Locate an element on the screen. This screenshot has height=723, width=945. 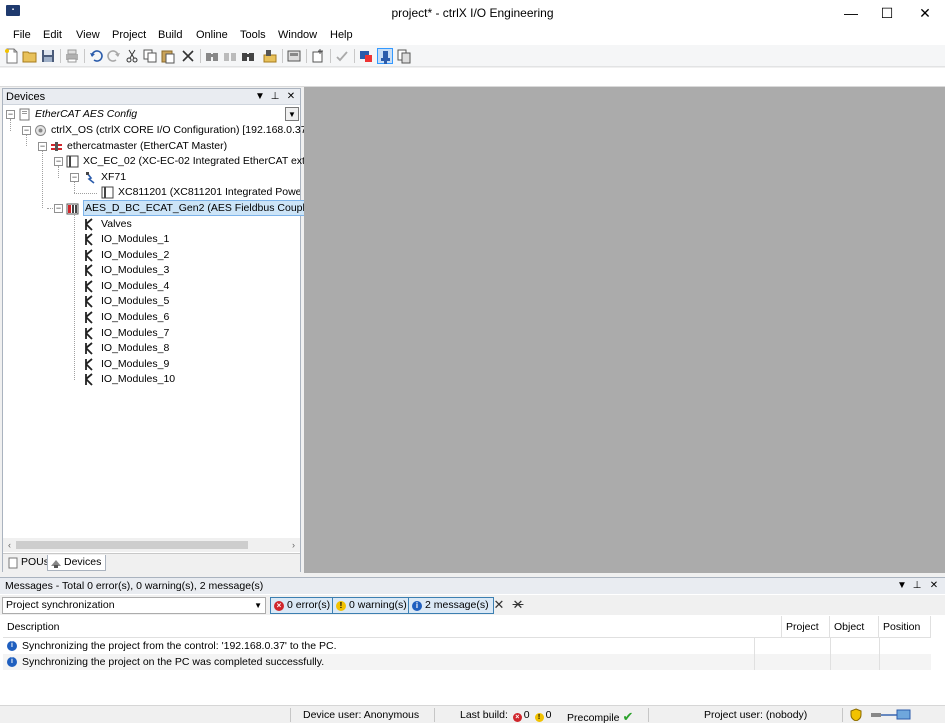
tree-node-ethercat-master: − ethercatmaster (EtherCAT Master) is located at coordinates (148, 146).